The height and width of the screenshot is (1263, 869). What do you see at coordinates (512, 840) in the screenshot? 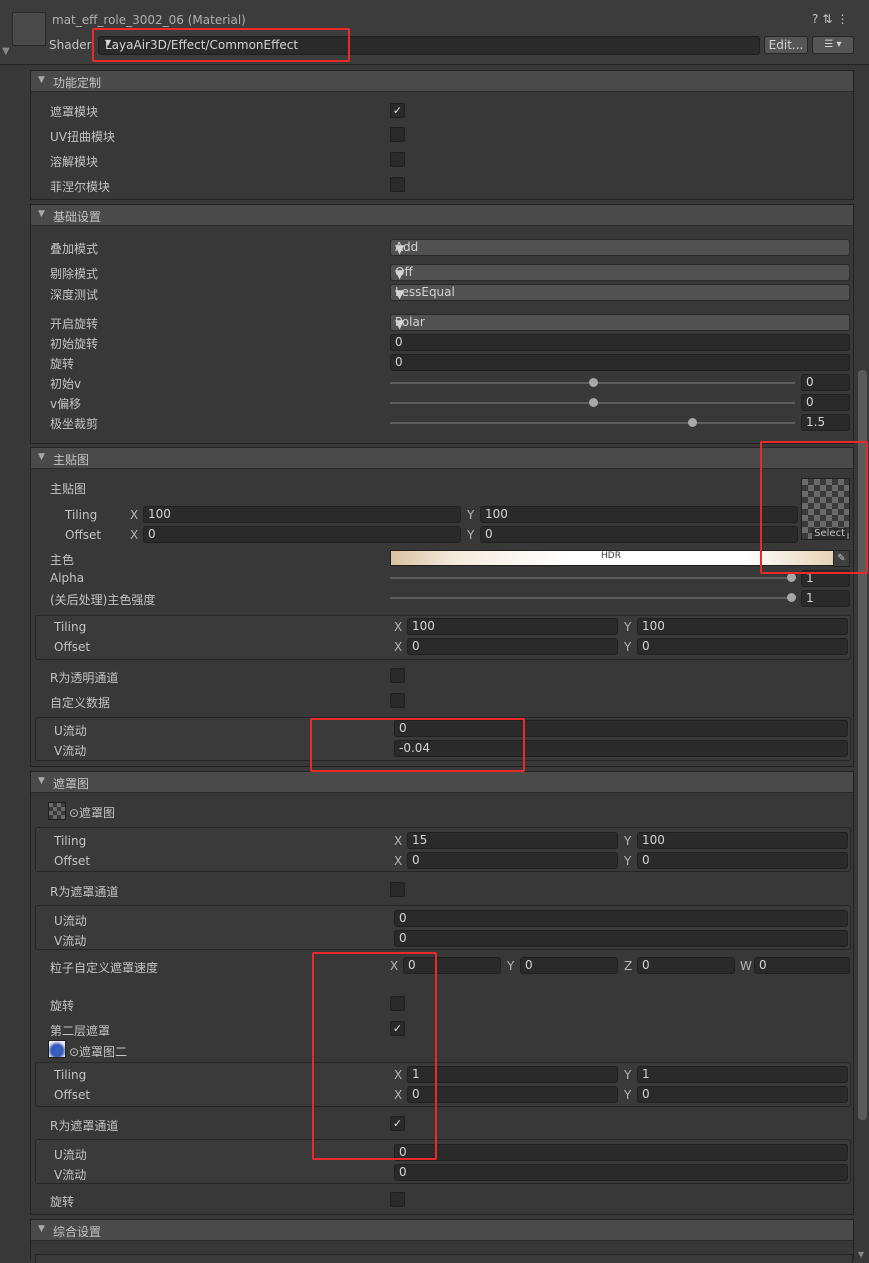
I see `mask-tiling-x-input: 15` at bounding box center [512, 840].